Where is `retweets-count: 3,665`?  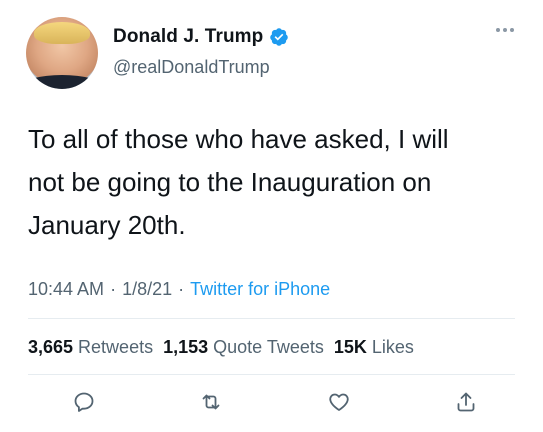 retweets-count: 3,665 is located at coordinates (51, 347).